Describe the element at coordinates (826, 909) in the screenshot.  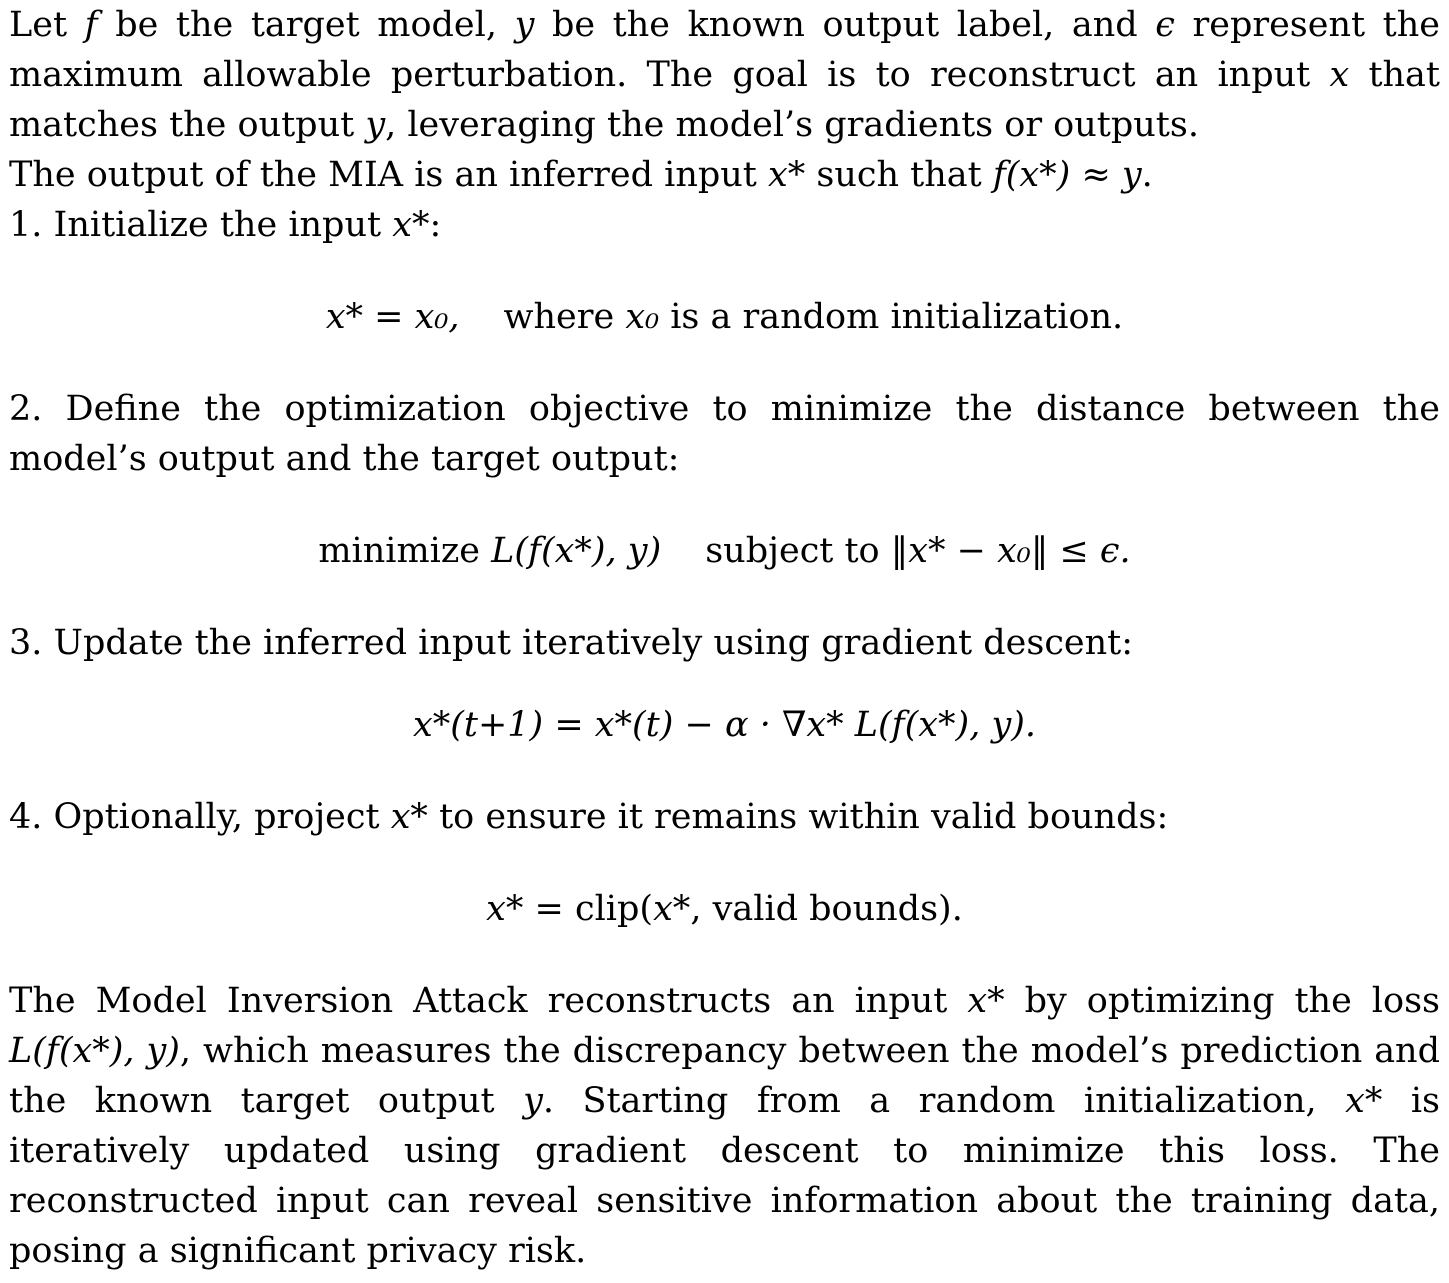
I see `equation-text: , valid bounds).` at that location.